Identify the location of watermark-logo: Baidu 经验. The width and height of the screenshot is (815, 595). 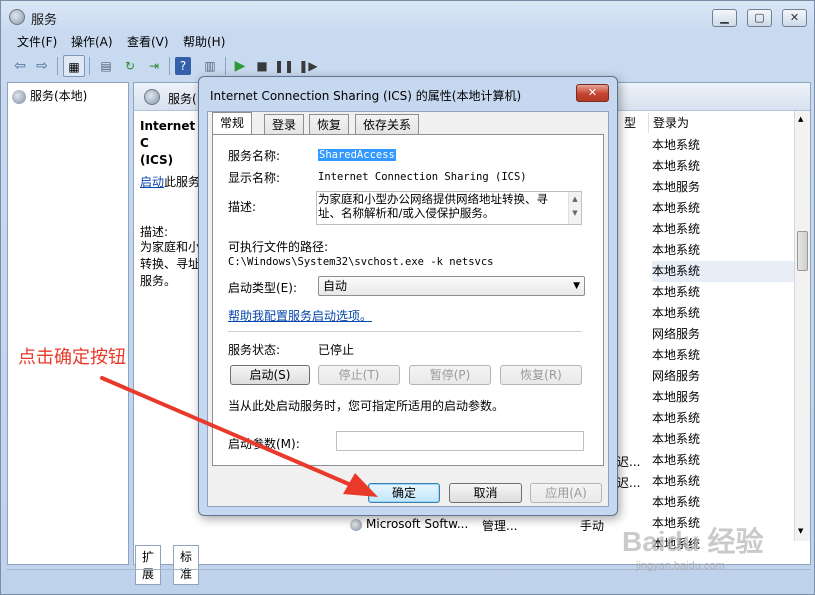
(693, 541).